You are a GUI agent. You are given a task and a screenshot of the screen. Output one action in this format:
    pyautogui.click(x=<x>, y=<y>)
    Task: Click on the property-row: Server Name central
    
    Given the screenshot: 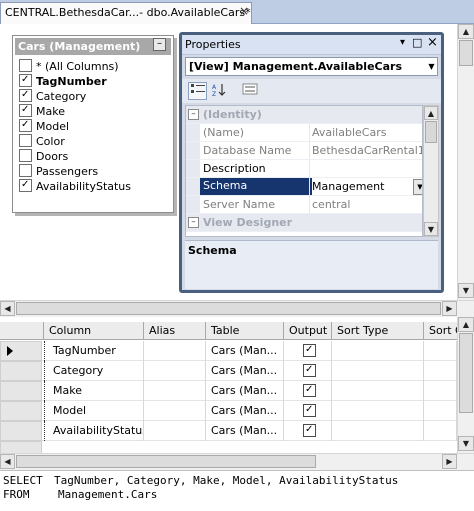 What is the action you would take?
    pyautogui.click(x=304, y=205)
    